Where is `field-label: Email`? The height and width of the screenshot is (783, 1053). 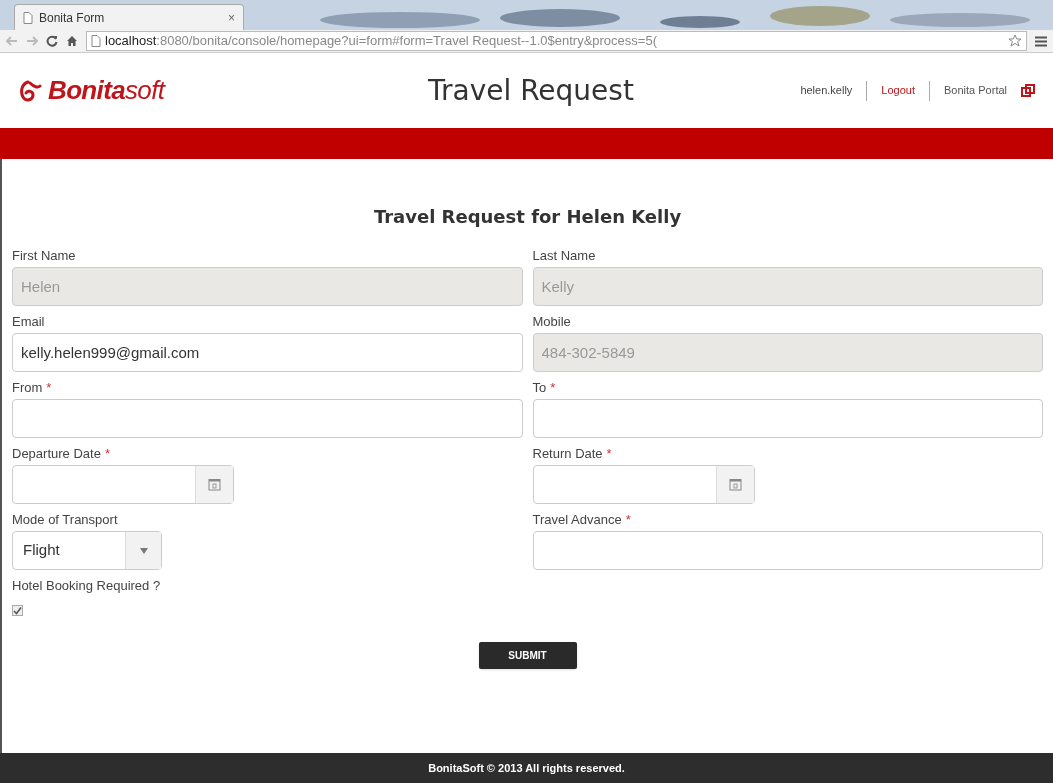 field-label: Email is located at coordinates (28, 322).